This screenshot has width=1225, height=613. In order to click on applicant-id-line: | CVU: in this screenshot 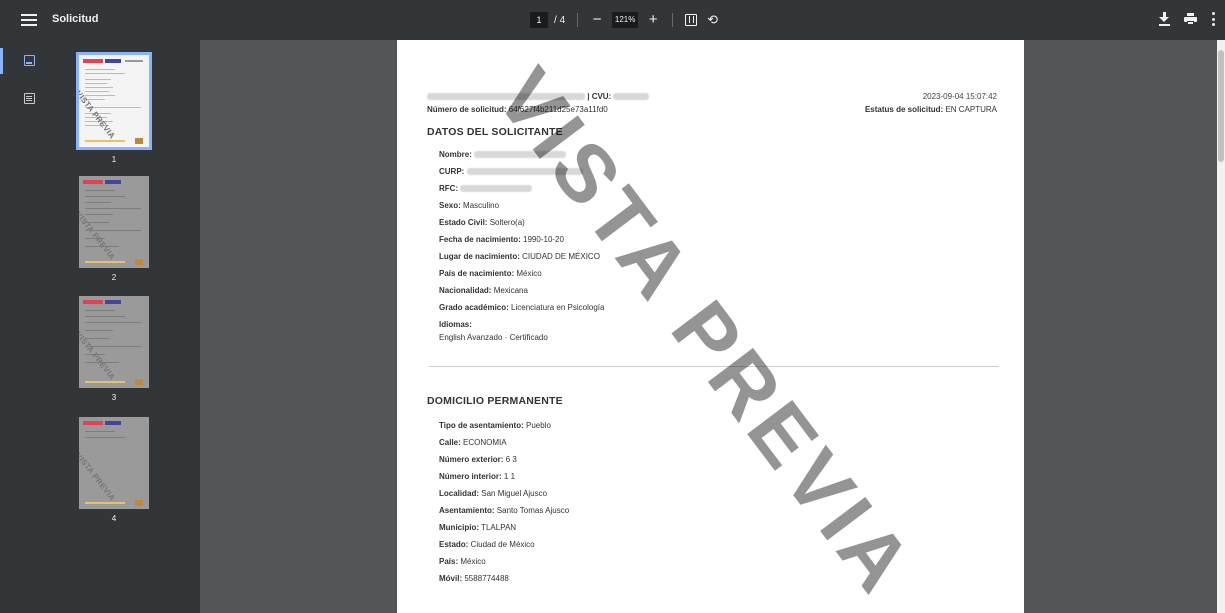, I will do `click(538, 96)`.